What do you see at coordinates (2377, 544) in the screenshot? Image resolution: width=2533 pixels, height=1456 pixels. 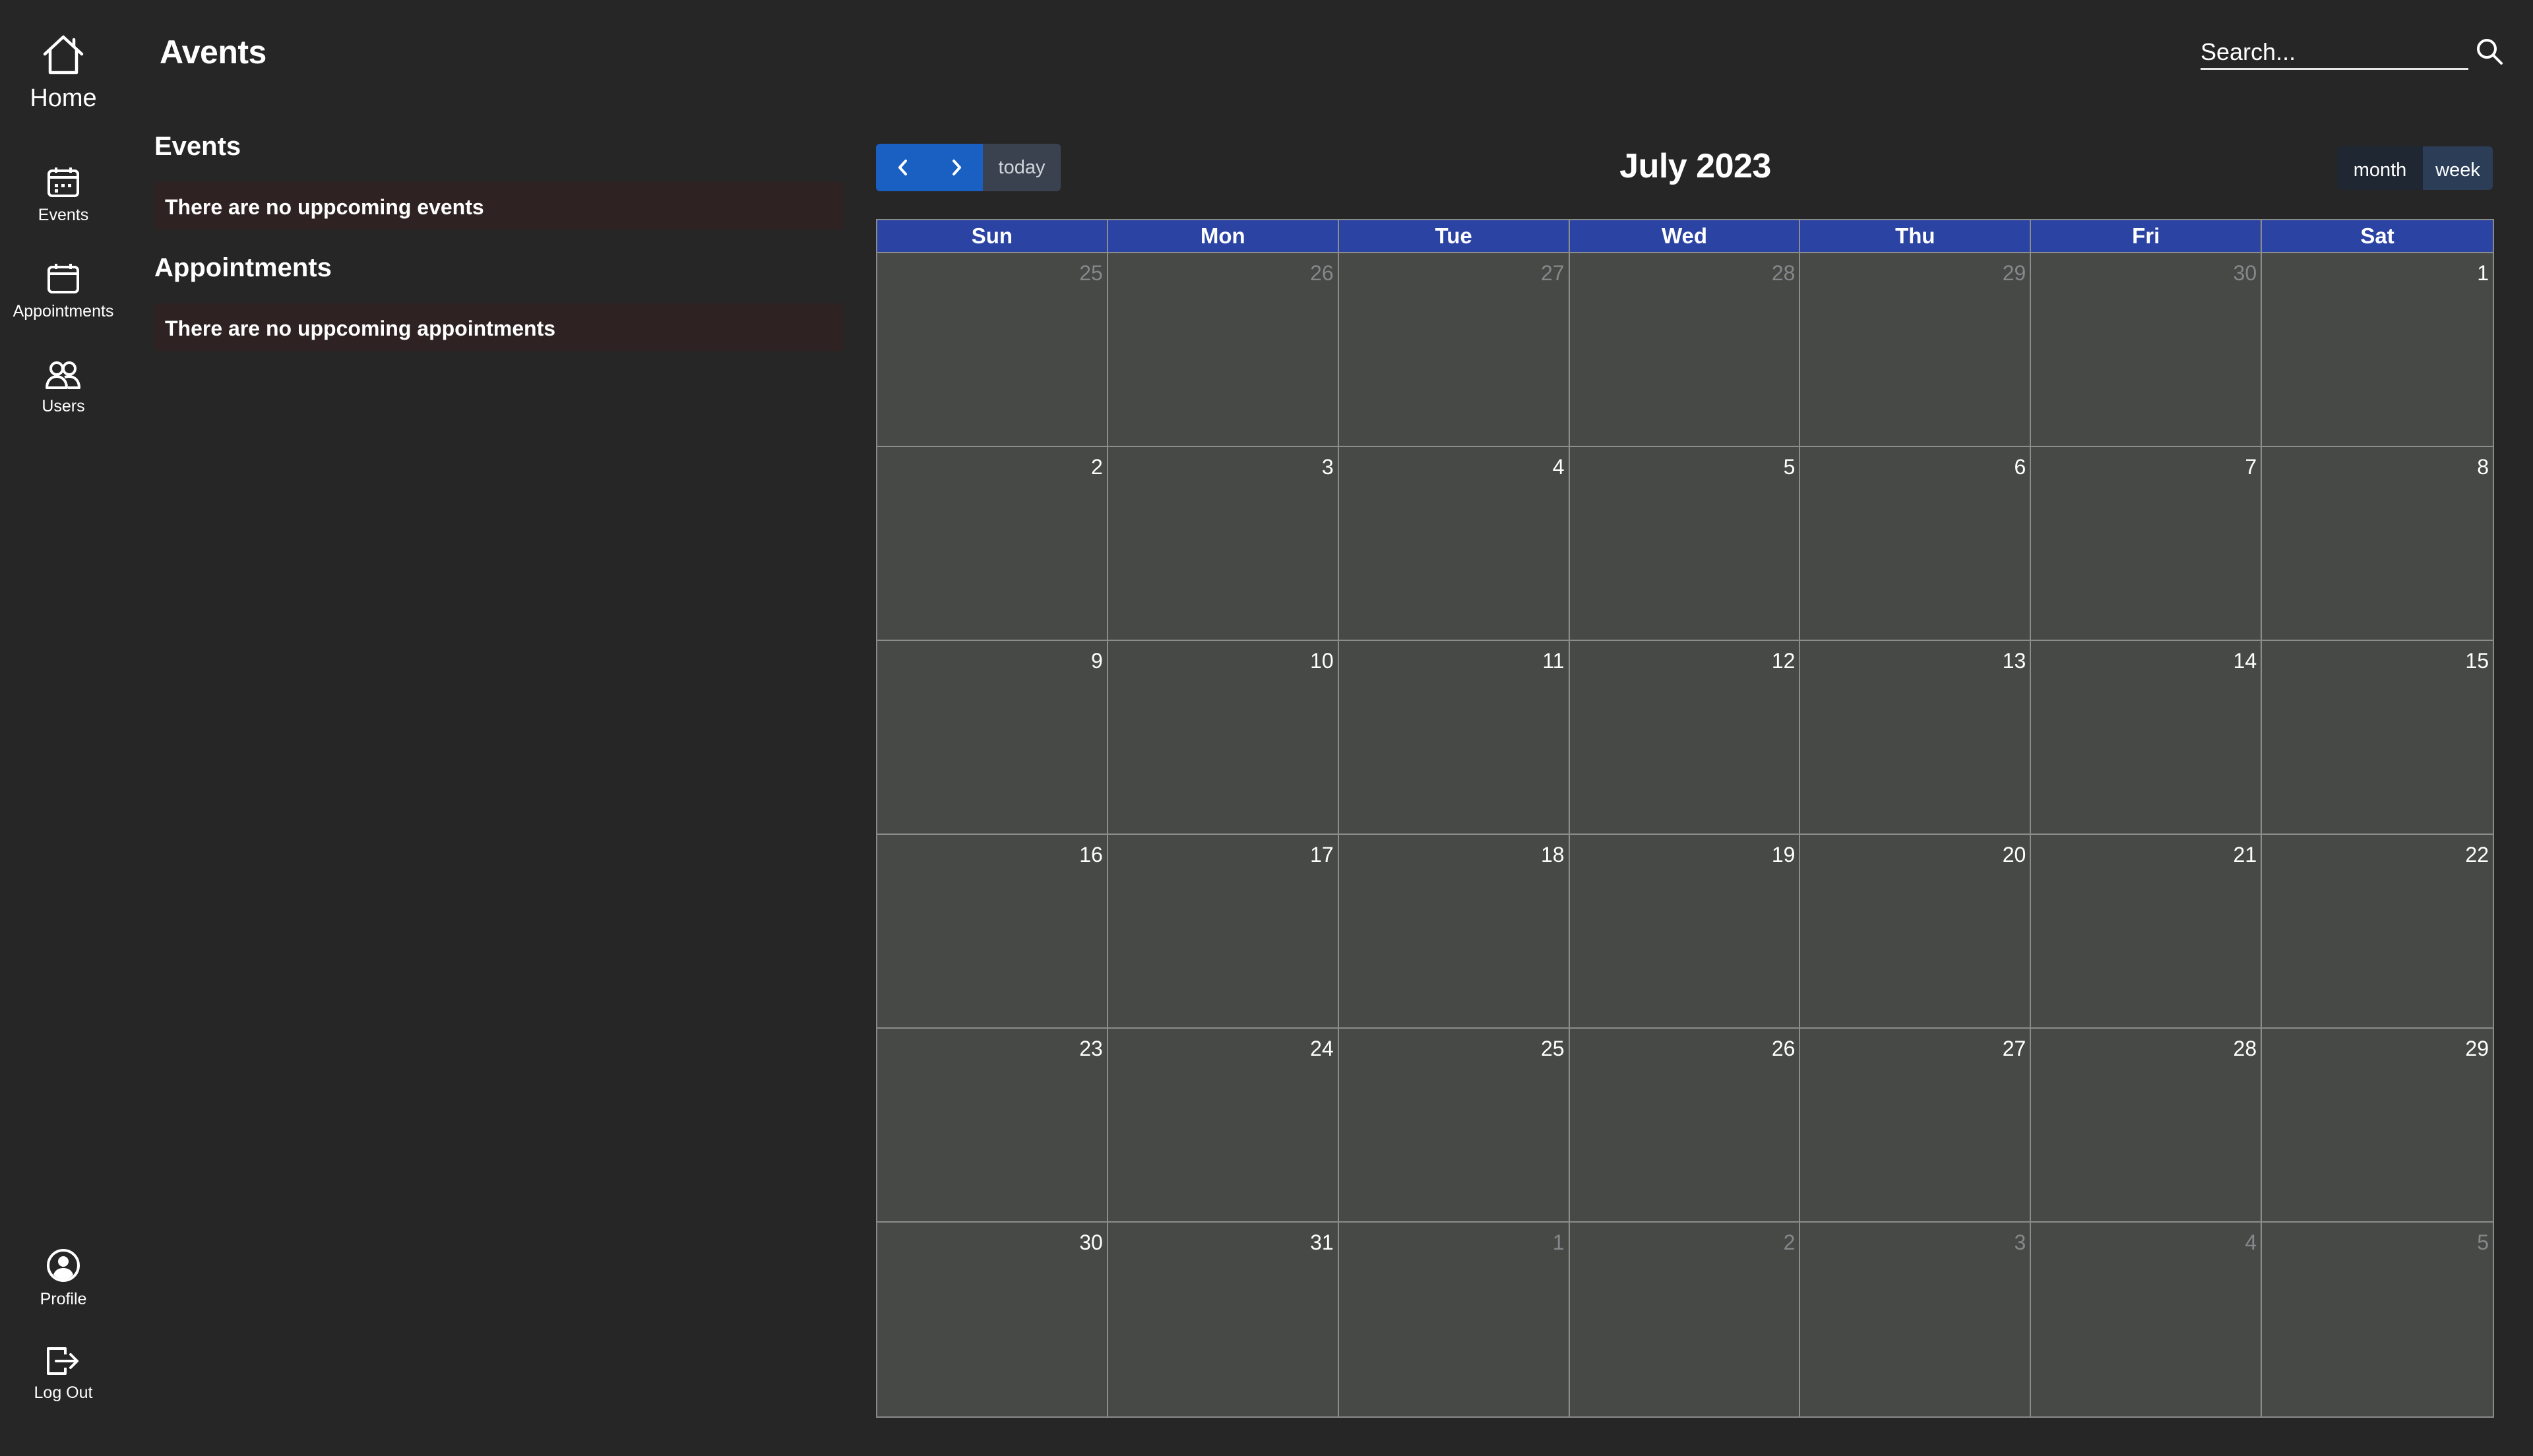 I see `day-cell: 8` at bounding box center [2377, 544].